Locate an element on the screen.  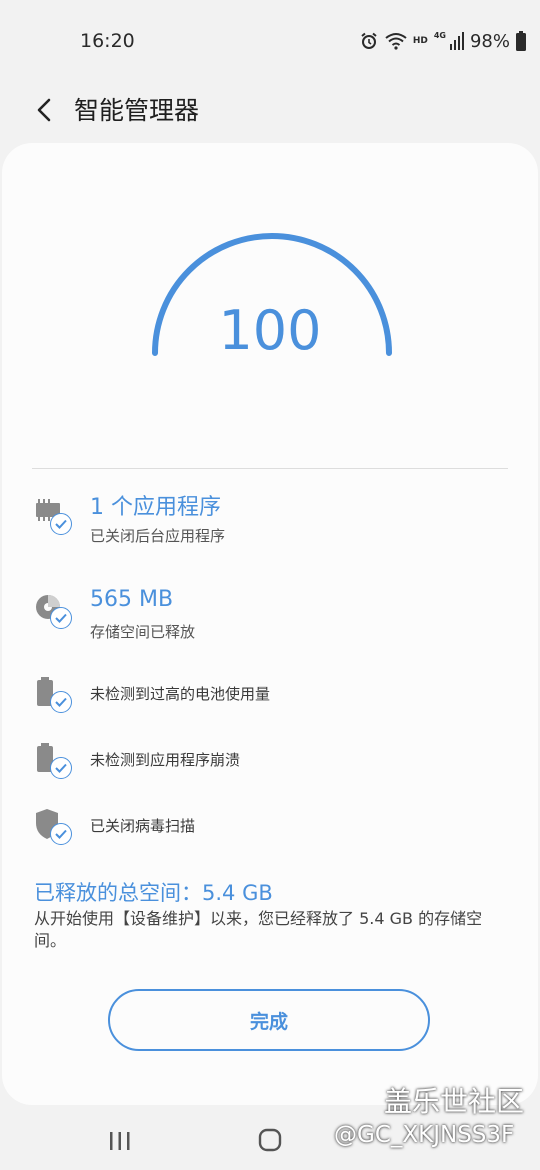
result-text: 已关闭病毒扫描 is located at coordinates (143, 826).